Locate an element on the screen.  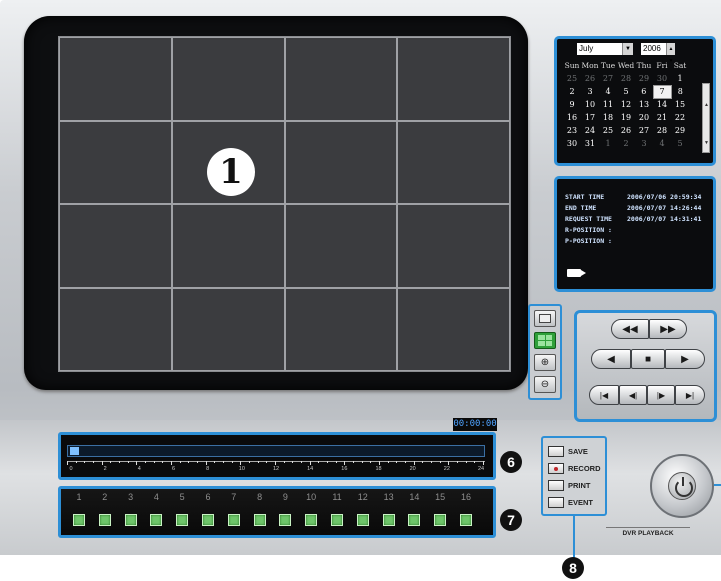
single-view-button is located at coordinates (545, 318).